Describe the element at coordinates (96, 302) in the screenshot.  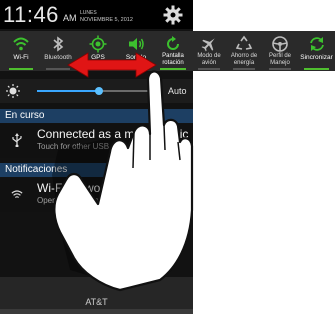
I see `carrier-label: AT&T` at that location.